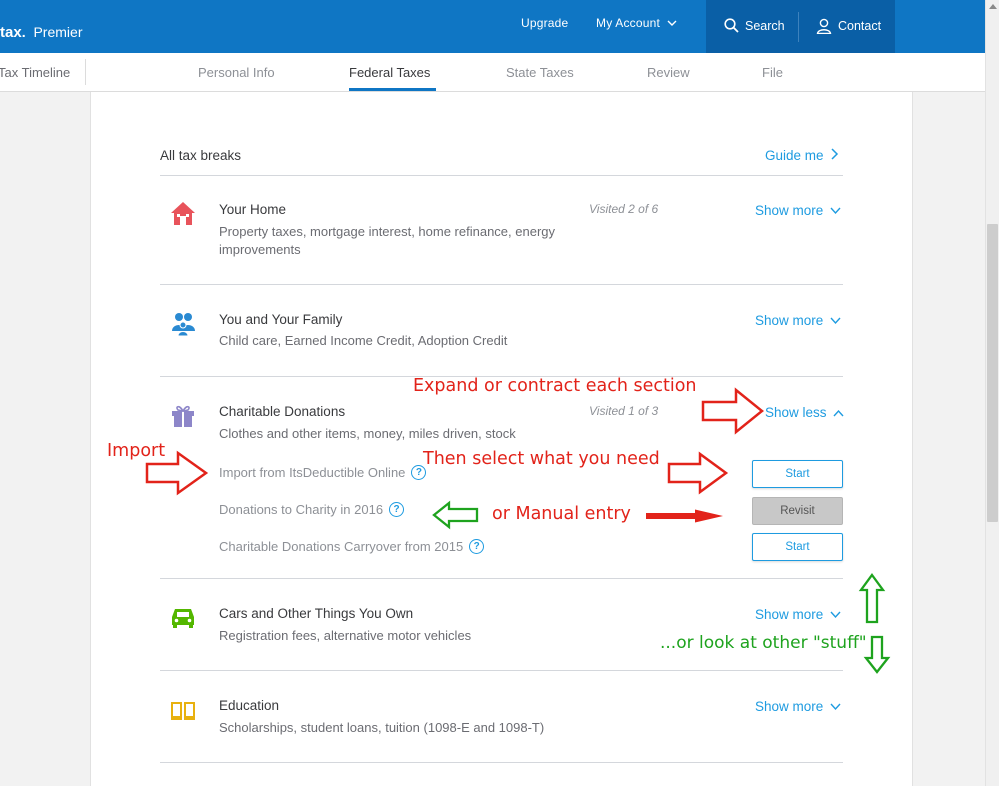 The image size is (999, 786). I want to click on brand-logo: tax. Premier, so click(41, 32).